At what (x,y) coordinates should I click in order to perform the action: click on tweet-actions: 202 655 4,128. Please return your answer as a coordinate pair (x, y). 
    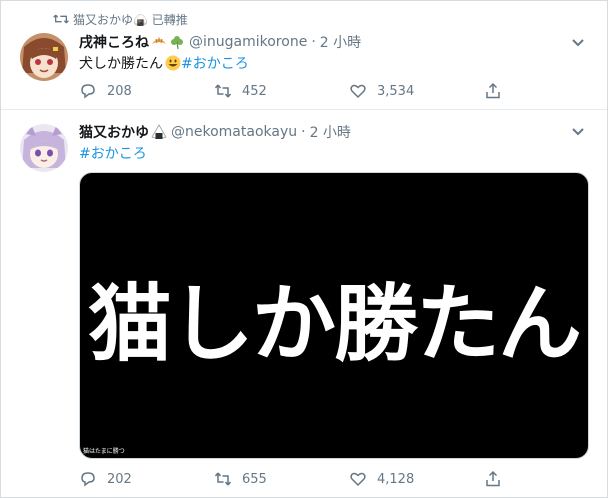
    Looking at the image, I should click on (299, 479).